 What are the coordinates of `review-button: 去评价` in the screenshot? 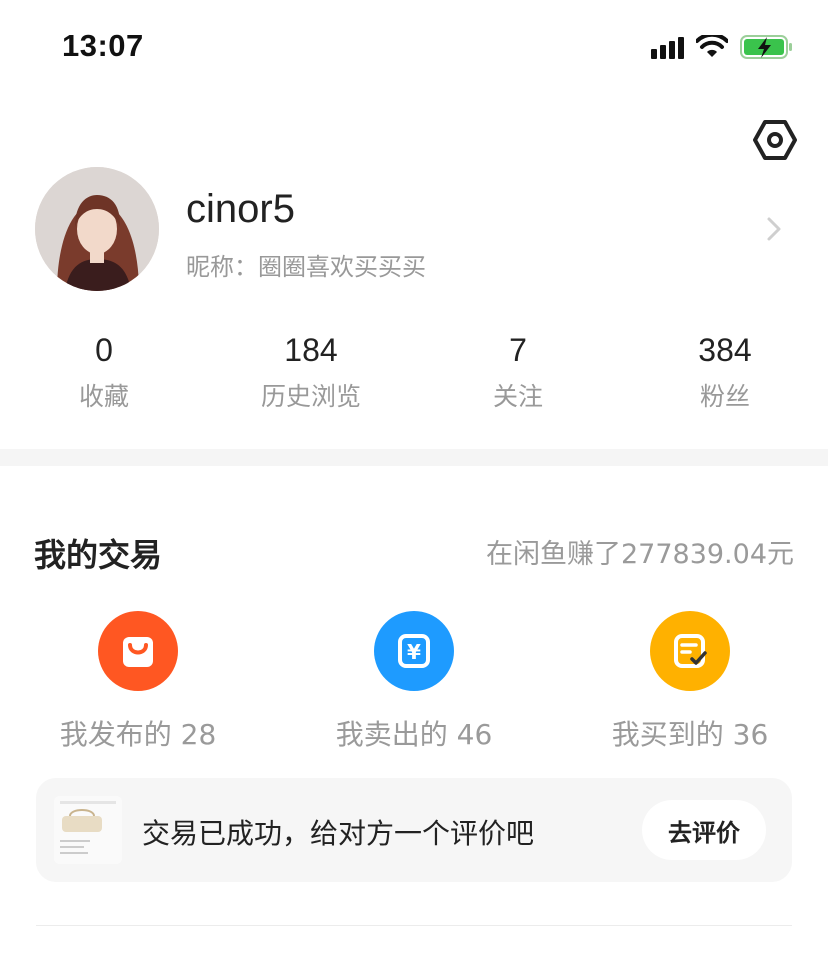 It's located at (704, 830).